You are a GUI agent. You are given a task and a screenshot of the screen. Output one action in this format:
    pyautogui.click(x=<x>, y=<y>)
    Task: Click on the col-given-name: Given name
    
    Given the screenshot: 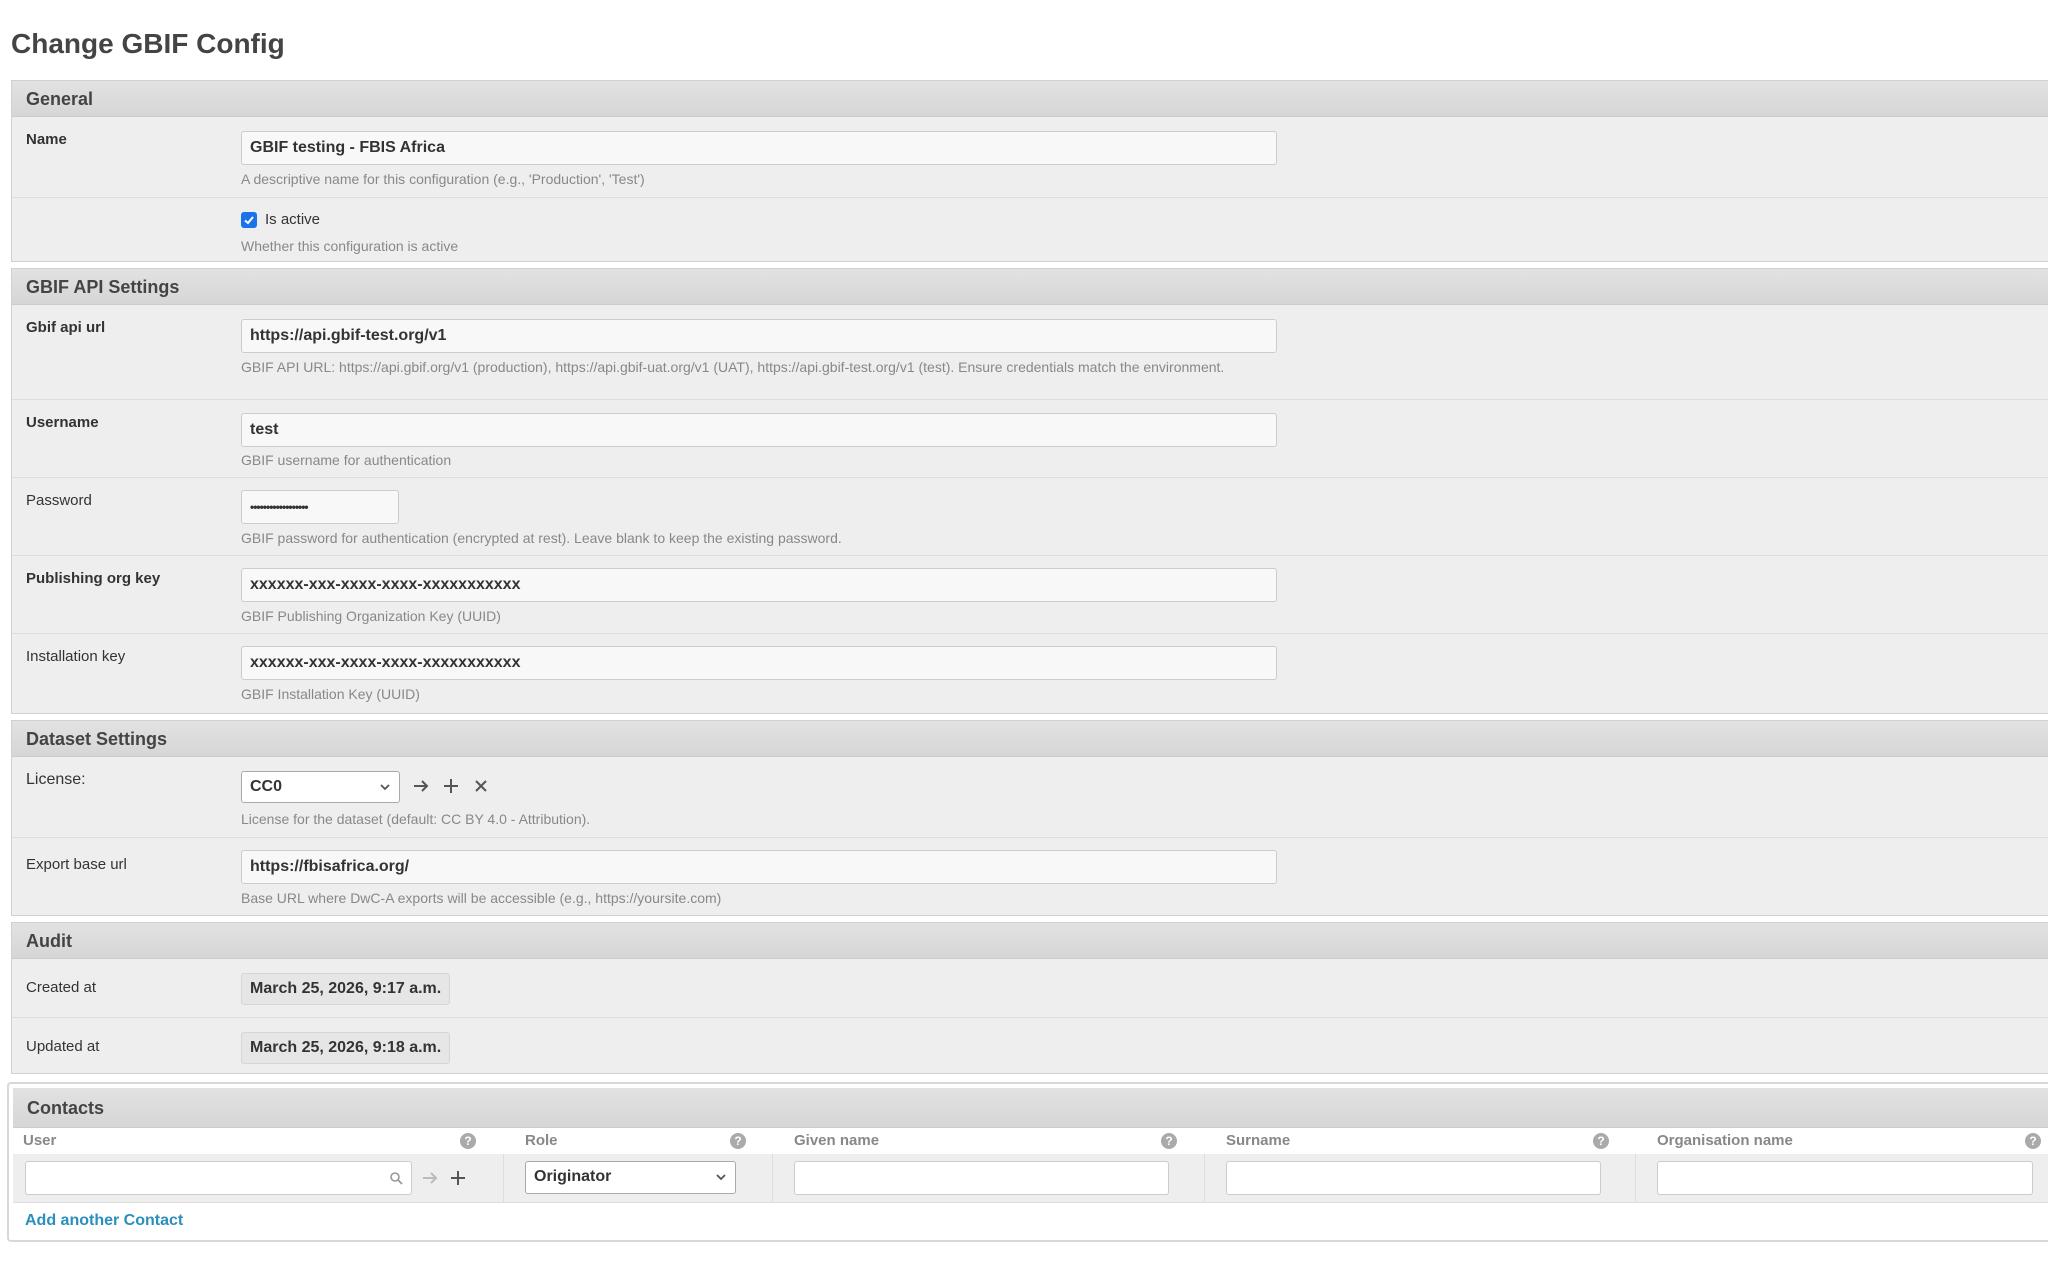 What is the action you would take?
    pyautogui.click(x=837, y=1140)
    